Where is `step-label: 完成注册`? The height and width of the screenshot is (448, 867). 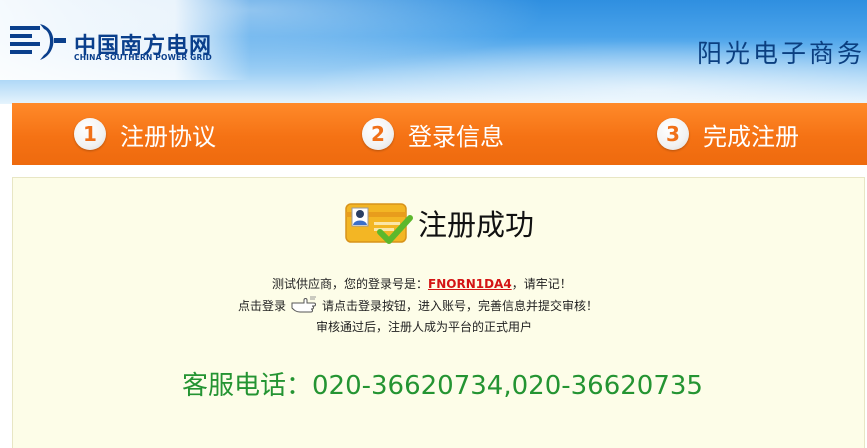
step-label: 完成注册 is located at coordinates (751, 136).